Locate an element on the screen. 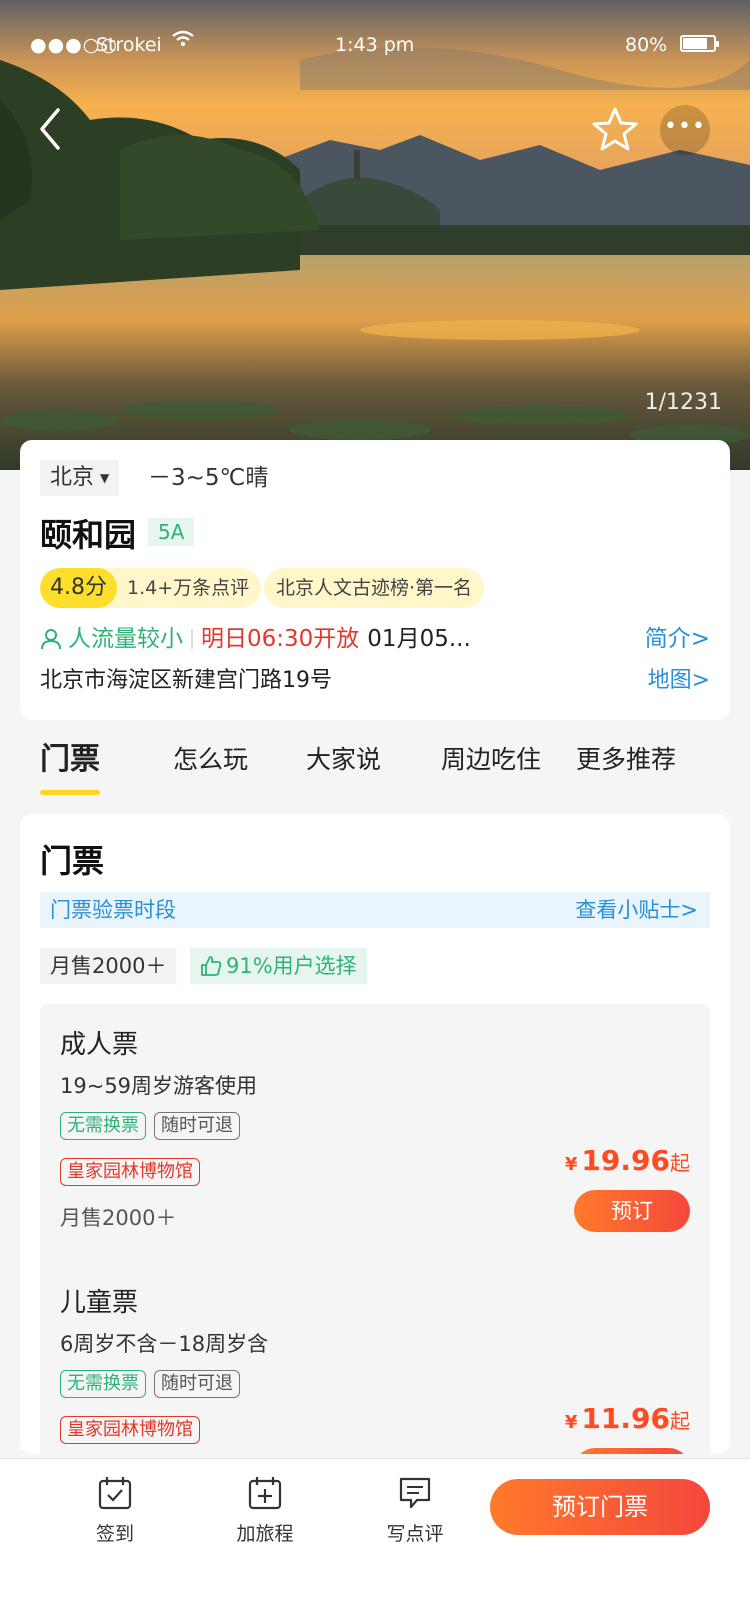 This screenshot has height=1624, width=750. tab-label: 更多推荐 is located at coordinates (626, 759).